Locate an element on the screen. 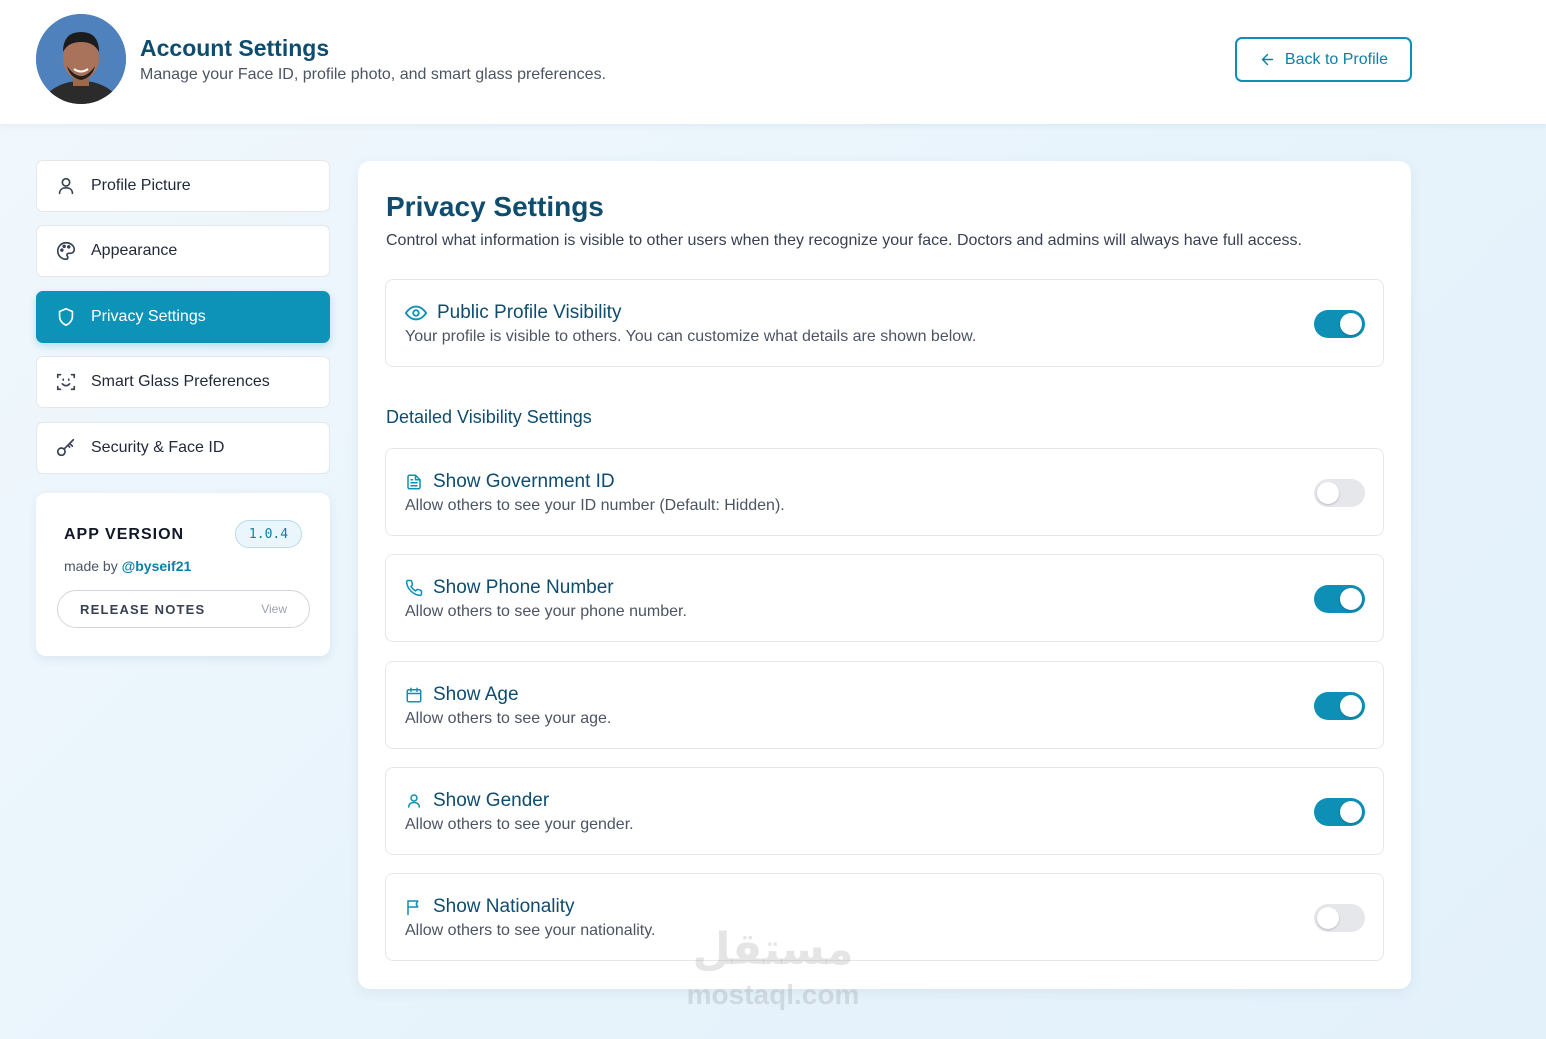 This screenshot has height=1039, width=1546. setting-title: Show Age is located at coordinates (476, 694).